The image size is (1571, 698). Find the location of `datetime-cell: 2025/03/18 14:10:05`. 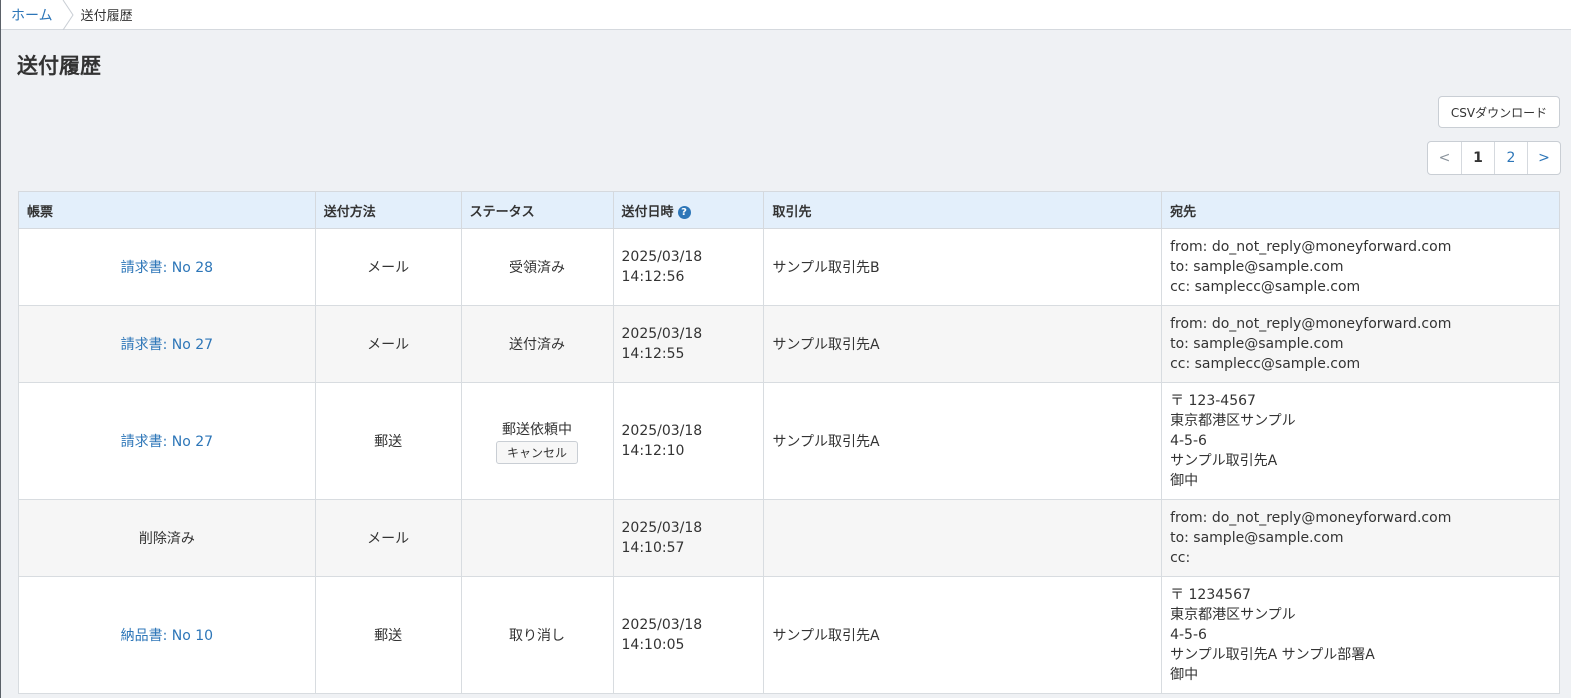

datetime-cell: 2025/03/18 14:10:05 is located at coordinates (688, 635).